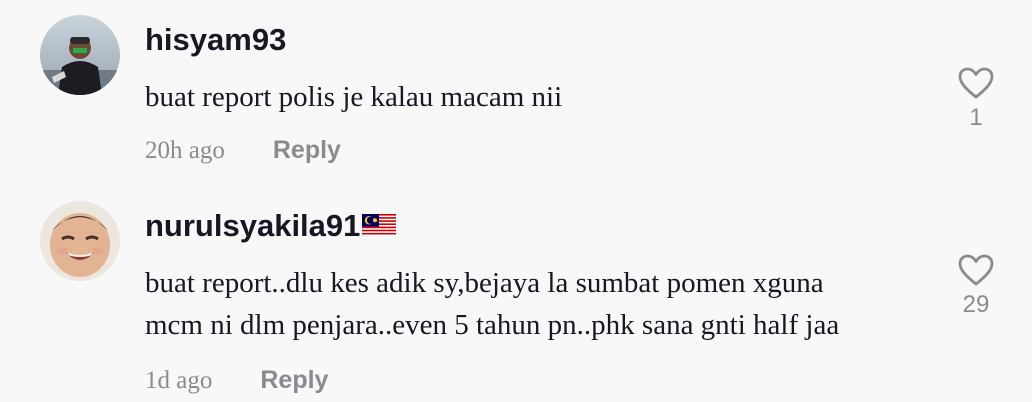  I want to click on like-button: 1, so click(976, 99).